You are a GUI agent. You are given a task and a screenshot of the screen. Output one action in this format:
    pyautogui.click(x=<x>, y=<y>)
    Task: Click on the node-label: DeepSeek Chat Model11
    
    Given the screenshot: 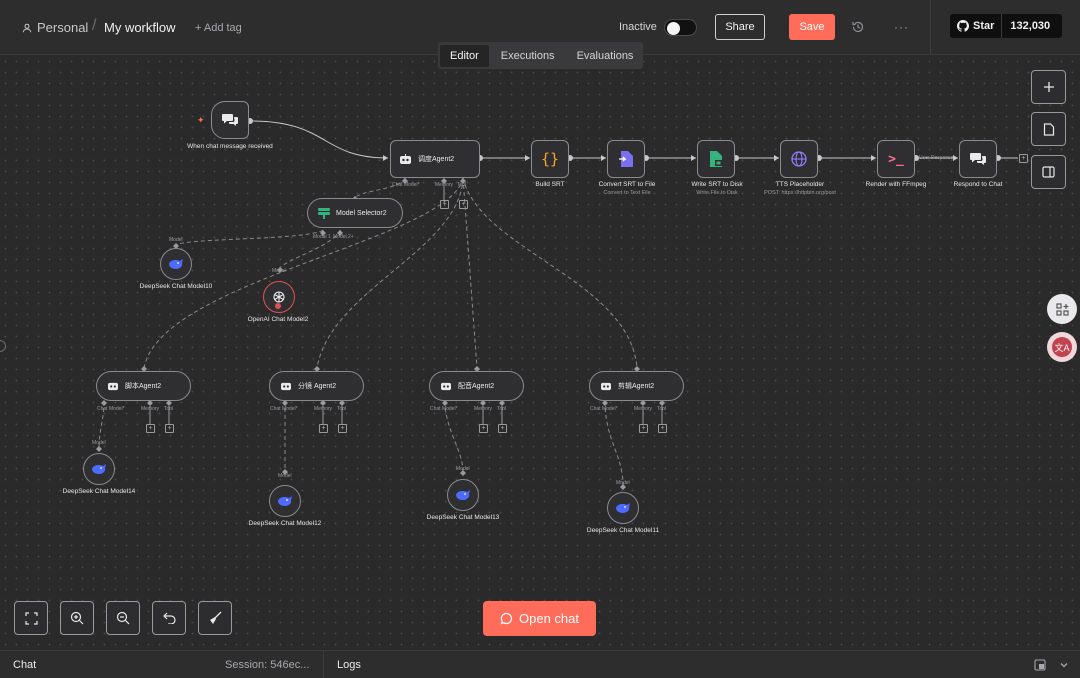 What is the action you would take?
    pyautogui.click(x=623, y=530)
    